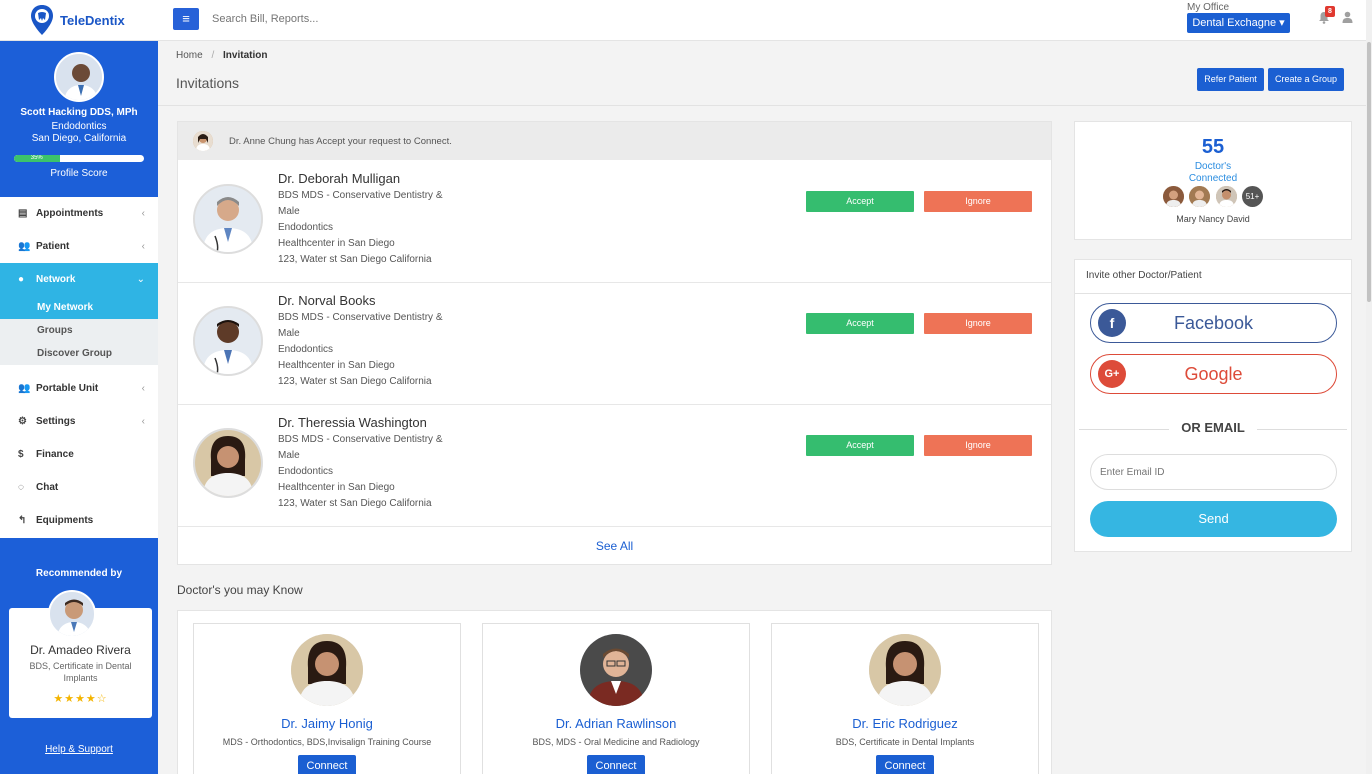 The width and height of the screenshot is (1372, 774). I want to click on breadcrumb-home: Home, so click(189, 55).